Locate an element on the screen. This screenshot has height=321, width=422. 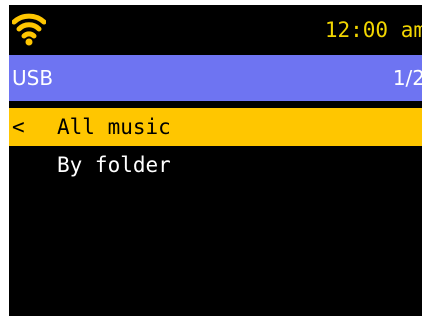
menu-item-label: By folder is located at coordinates (114, 165).